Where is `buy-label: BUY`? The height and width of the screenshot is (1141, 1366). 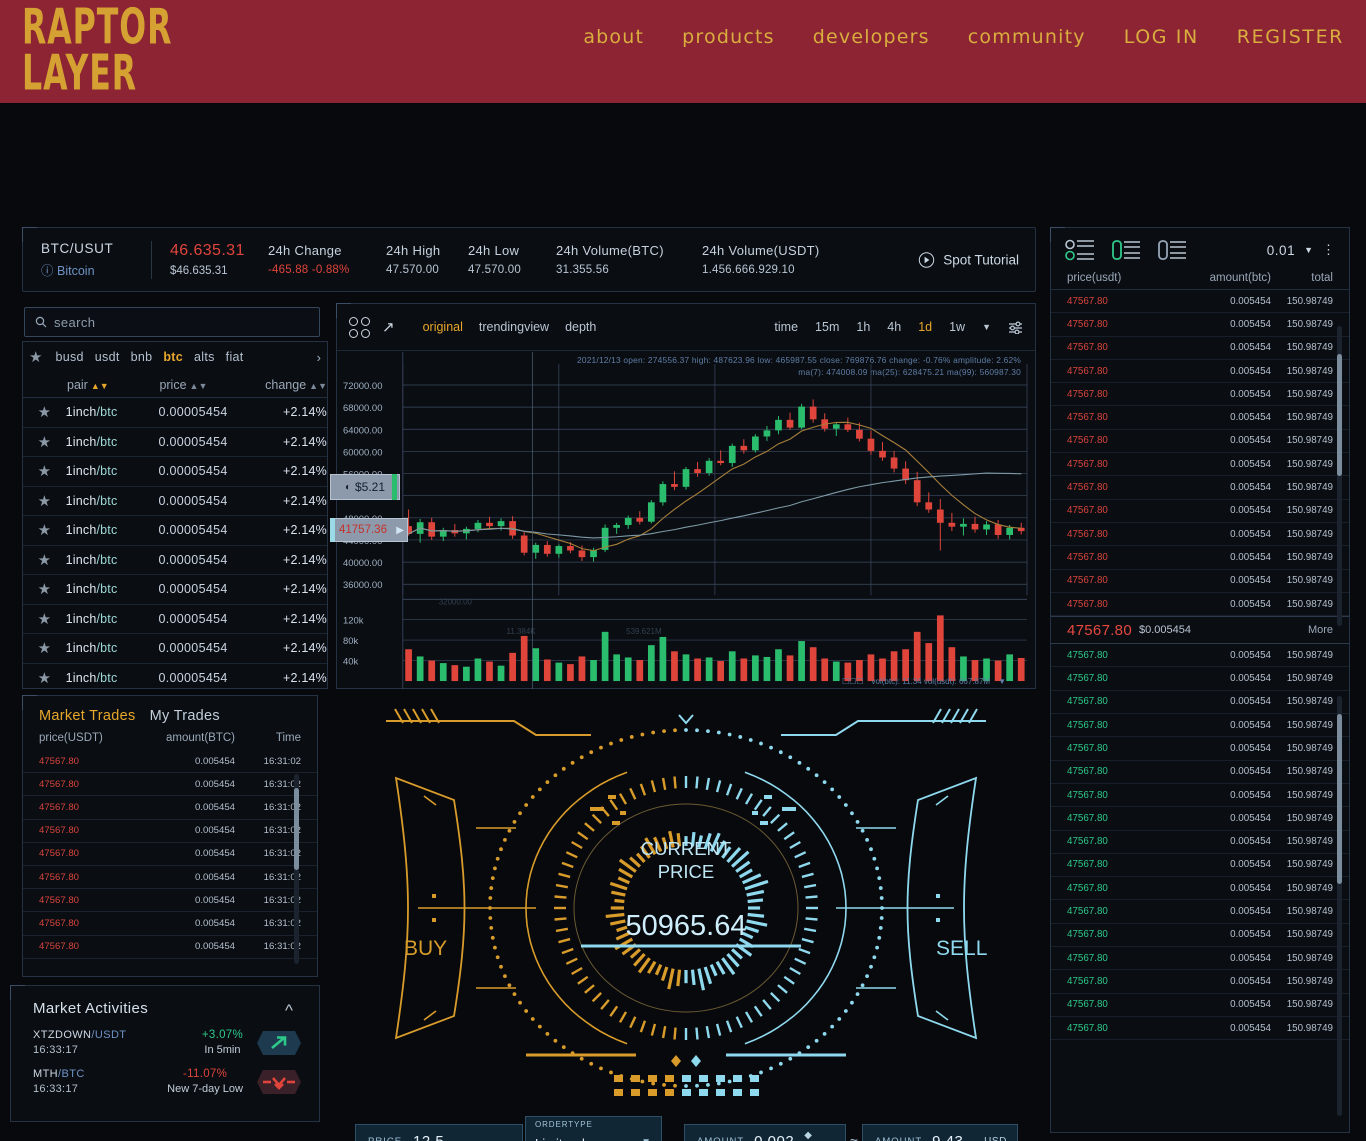 buy-label: BUY is located at coordinates (425, 948).